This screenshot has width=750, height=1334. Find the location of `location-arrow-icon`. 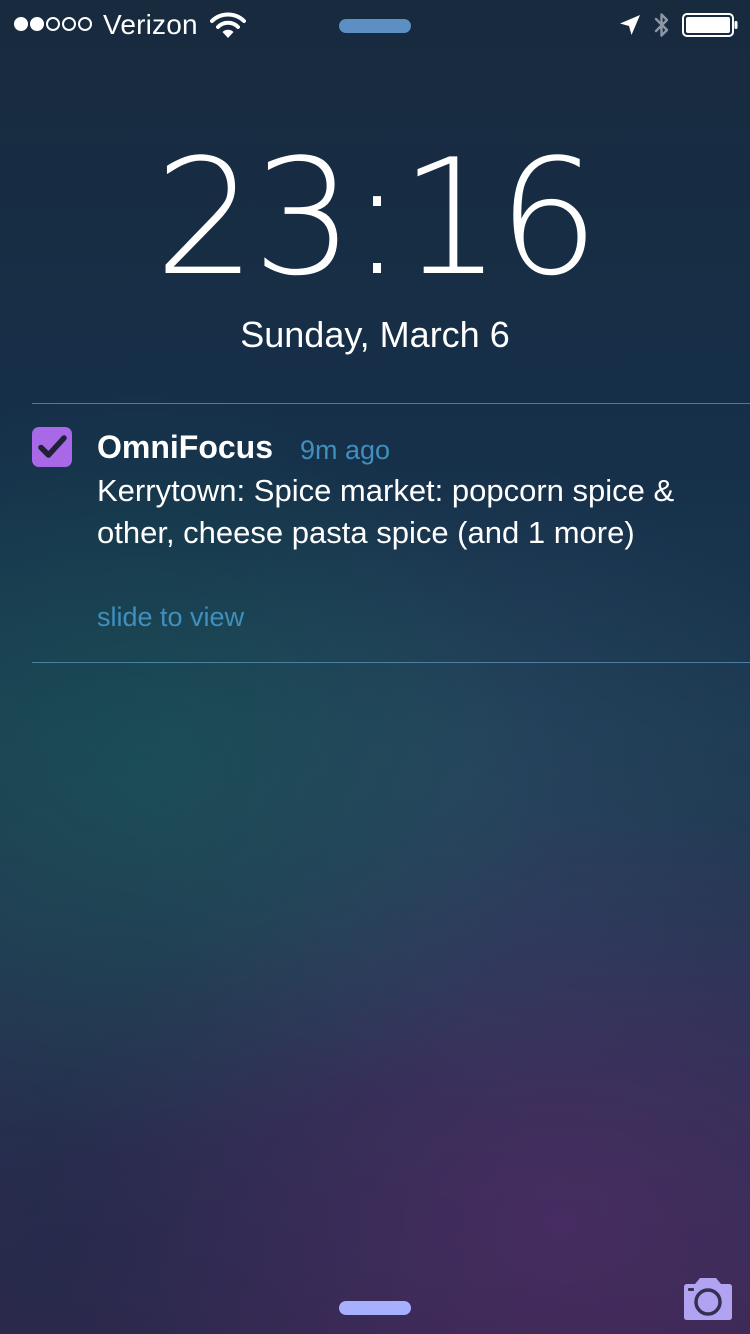

location-arrow-icon is located at coordinates (630, 25).